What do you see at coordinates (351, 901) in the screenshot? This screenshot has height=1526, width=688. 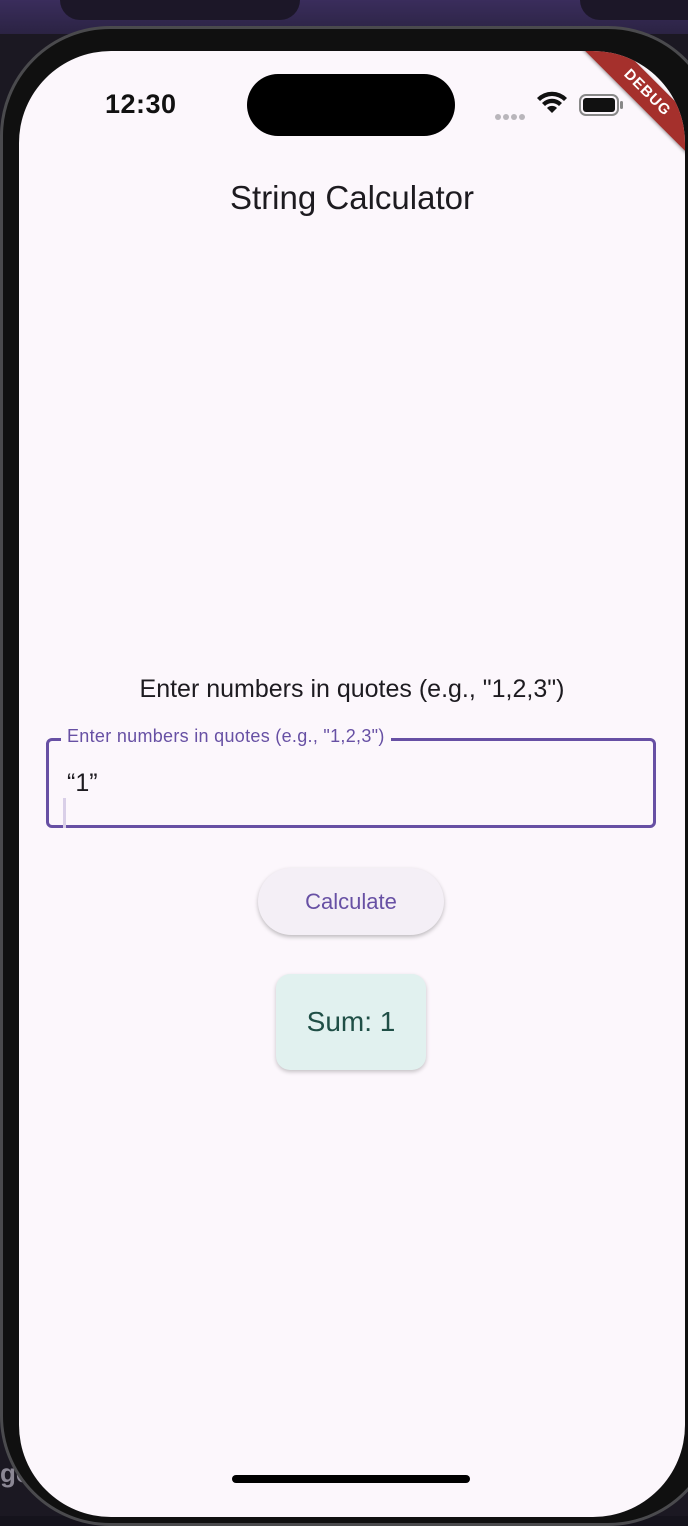 I see `calculate-button: Calculate` at bounding box center [351, 901].